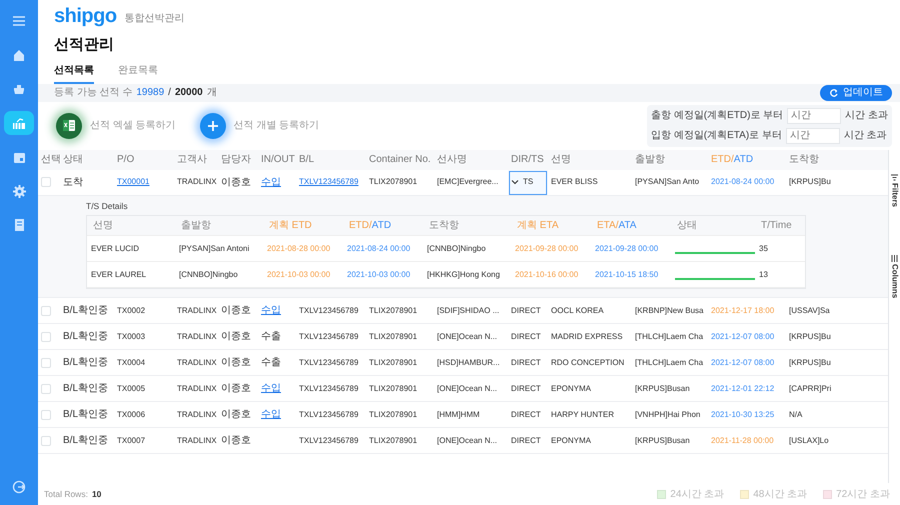 This screenshot has width=900, height=505. What do you see at coordinates (328, 181) in the screenshot?
I see `bl-link: TXLV123456789` at bounding box center [328, 181].